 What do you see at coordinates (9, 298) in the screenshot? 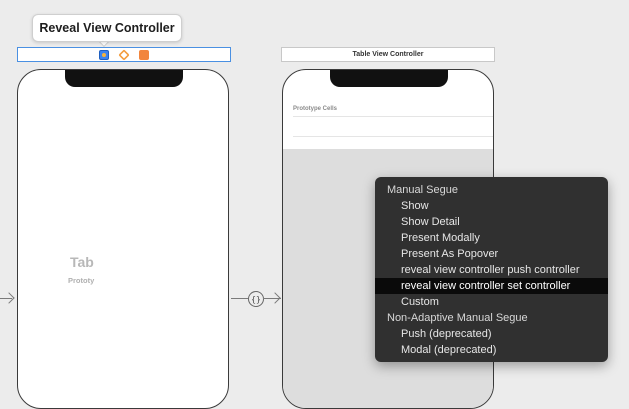
I see `incoming-arrow-icon` at bounding box center [9, 298].